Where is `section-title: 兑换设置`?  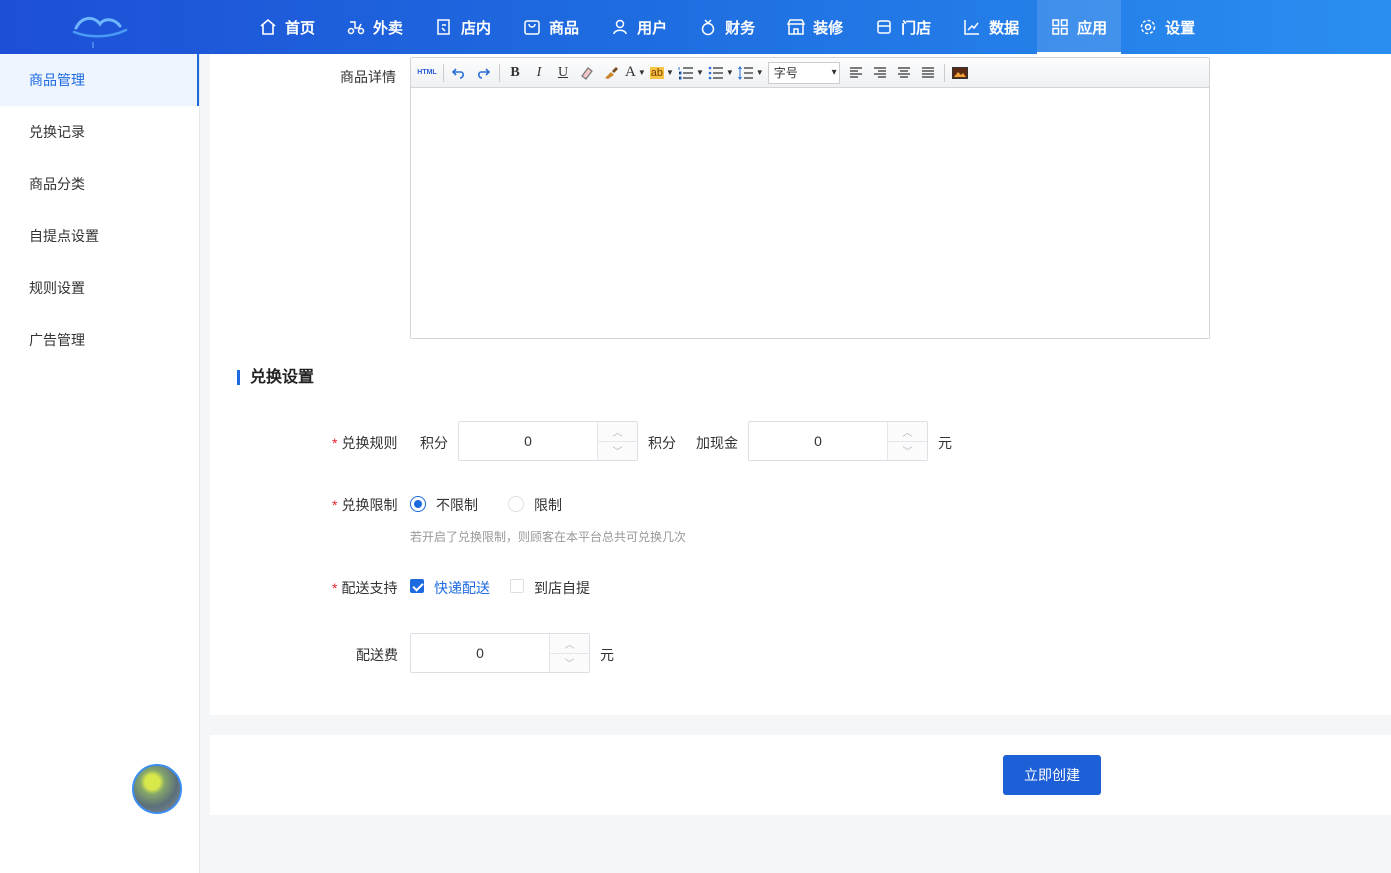 section-title: 兑换设置 is located at coordinates (275, 378).